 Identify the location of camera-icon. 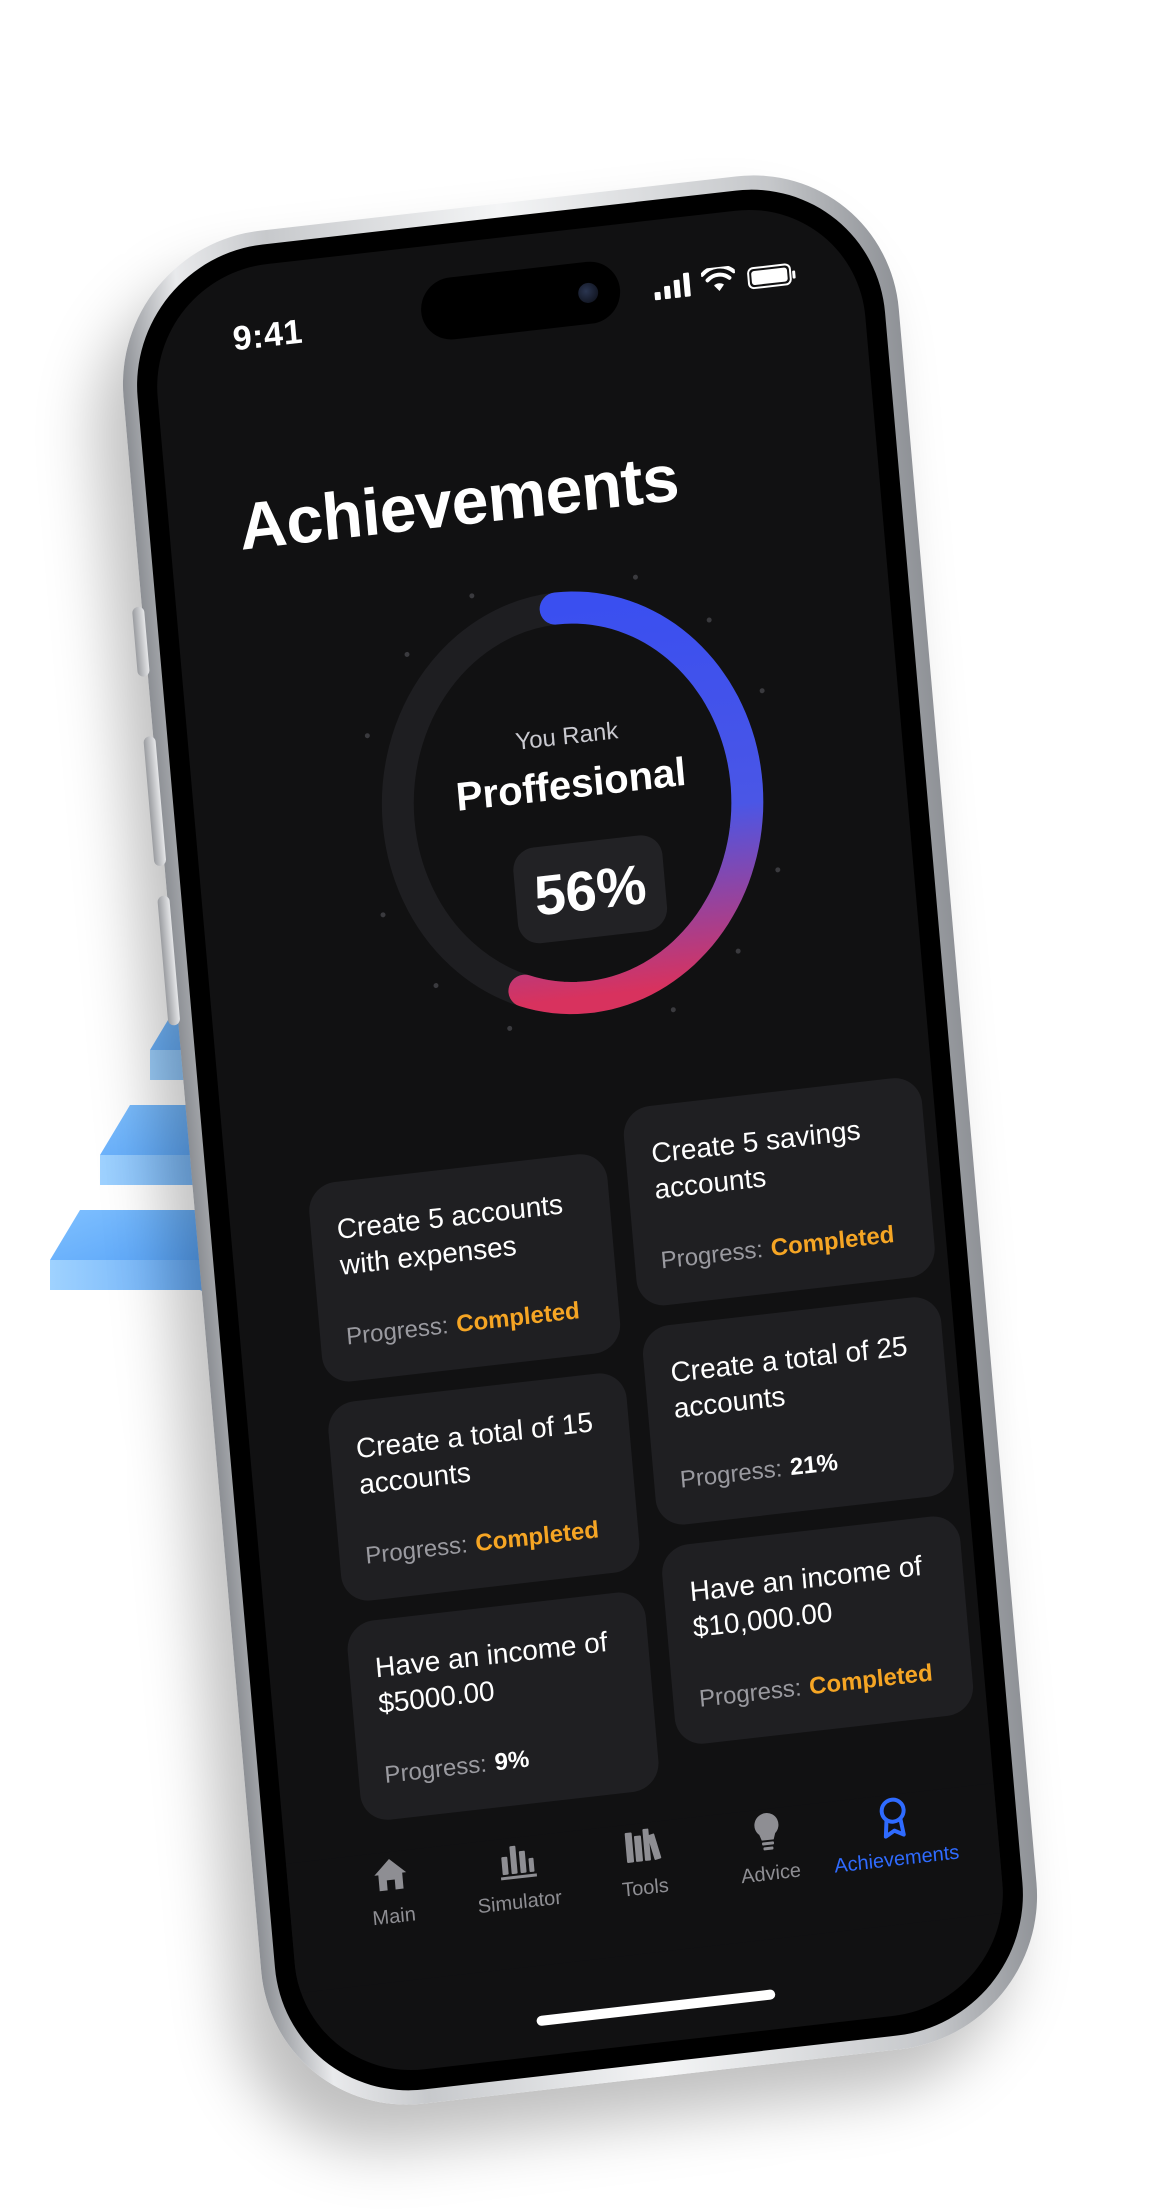
(588, 293).